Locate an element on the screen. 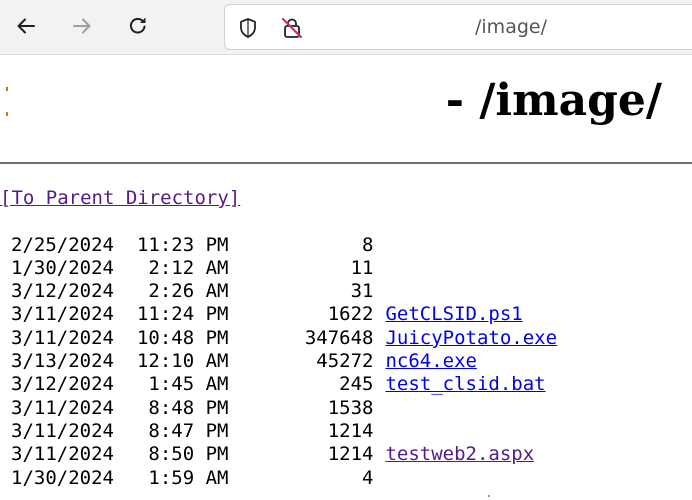  file-time: 11:24 PM is located at coordinates (182, 314).